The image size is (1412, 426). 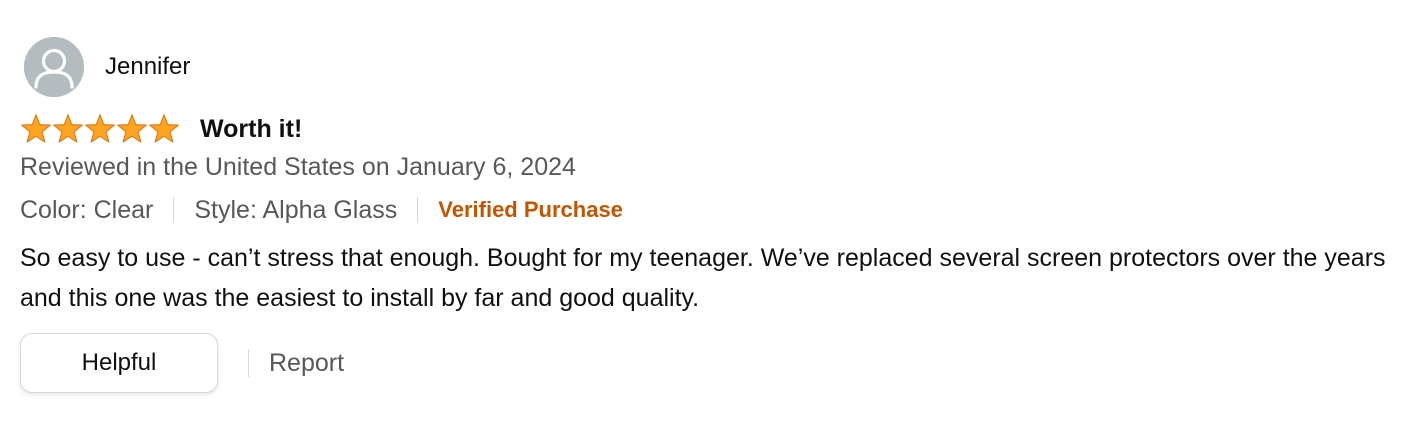 I want to click on star-rating, so click(x=100, y=129).